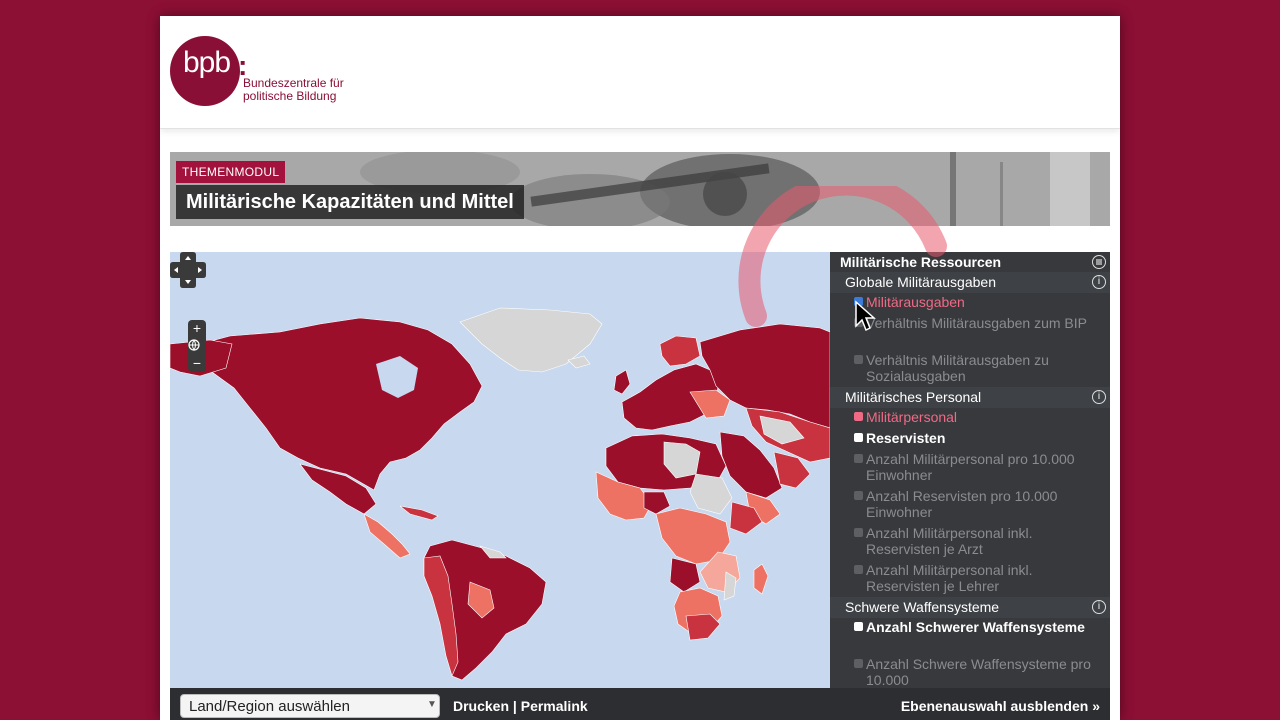 This screenshot has width=1280, height=720. What do you see at coordinates (188, 270) in the screenshot?
I see `pan-control` at bounding box center [188, 270].